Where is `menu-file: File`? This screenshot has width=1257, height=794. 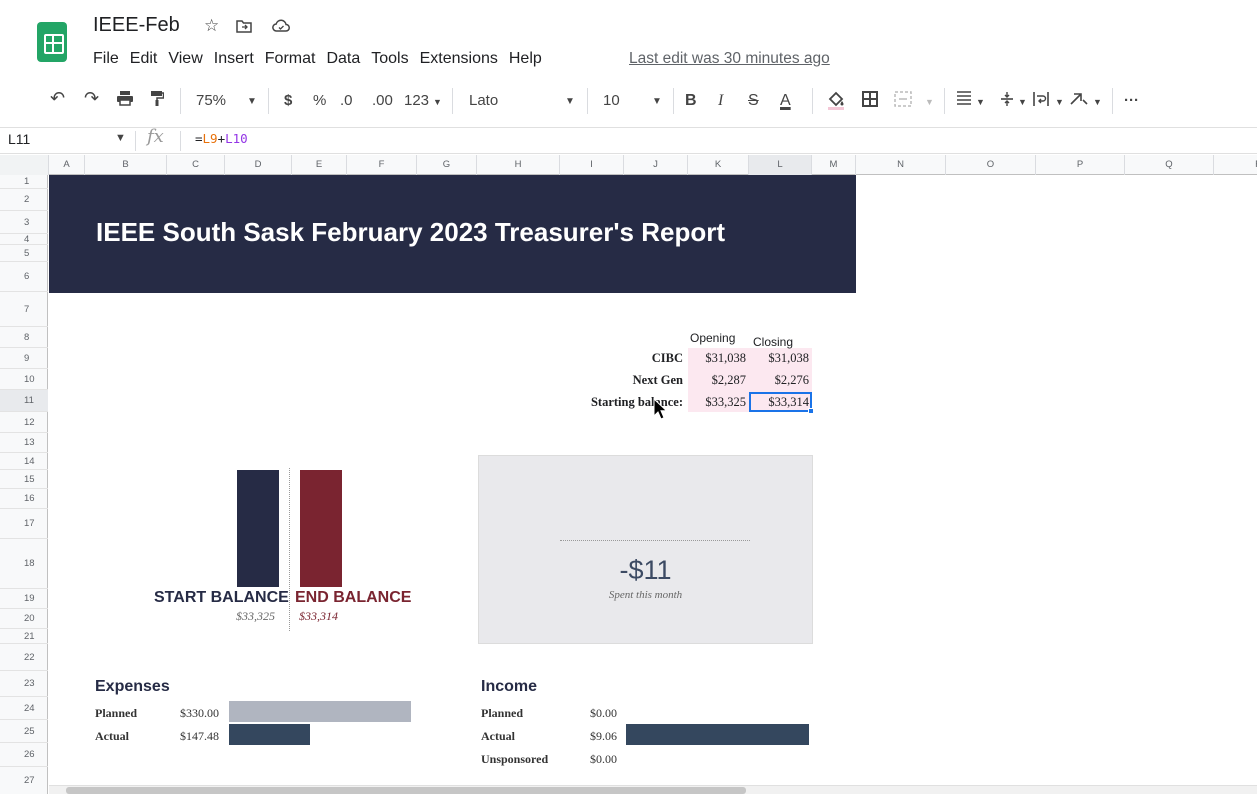 menu-file: File is located at coordinates (106, 59).